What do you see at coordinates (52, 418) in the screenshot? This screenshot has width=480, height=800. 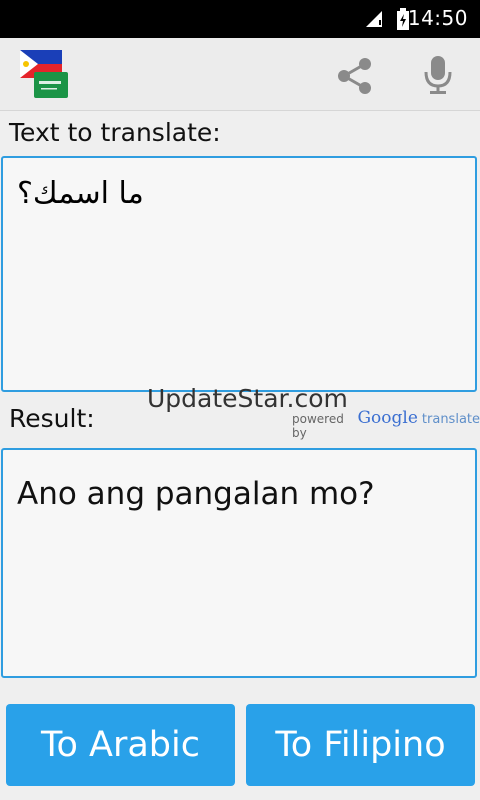 I see `result-label: Result:` at bounding box center [52, 418].